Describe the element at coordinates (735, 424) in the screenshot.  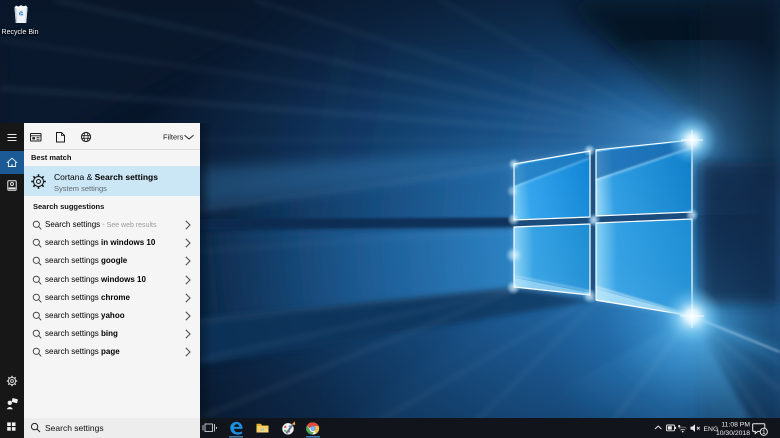
I see `svg-text: 11:08 PM` at that location.